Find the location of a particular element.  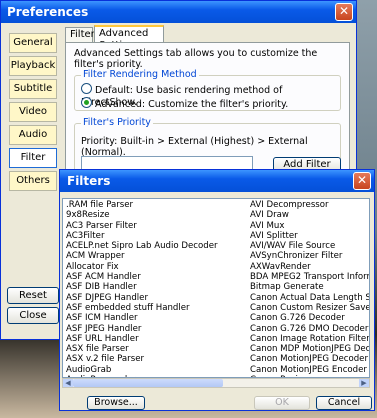

filters-title: Filters is located at coordinates (89, 181).